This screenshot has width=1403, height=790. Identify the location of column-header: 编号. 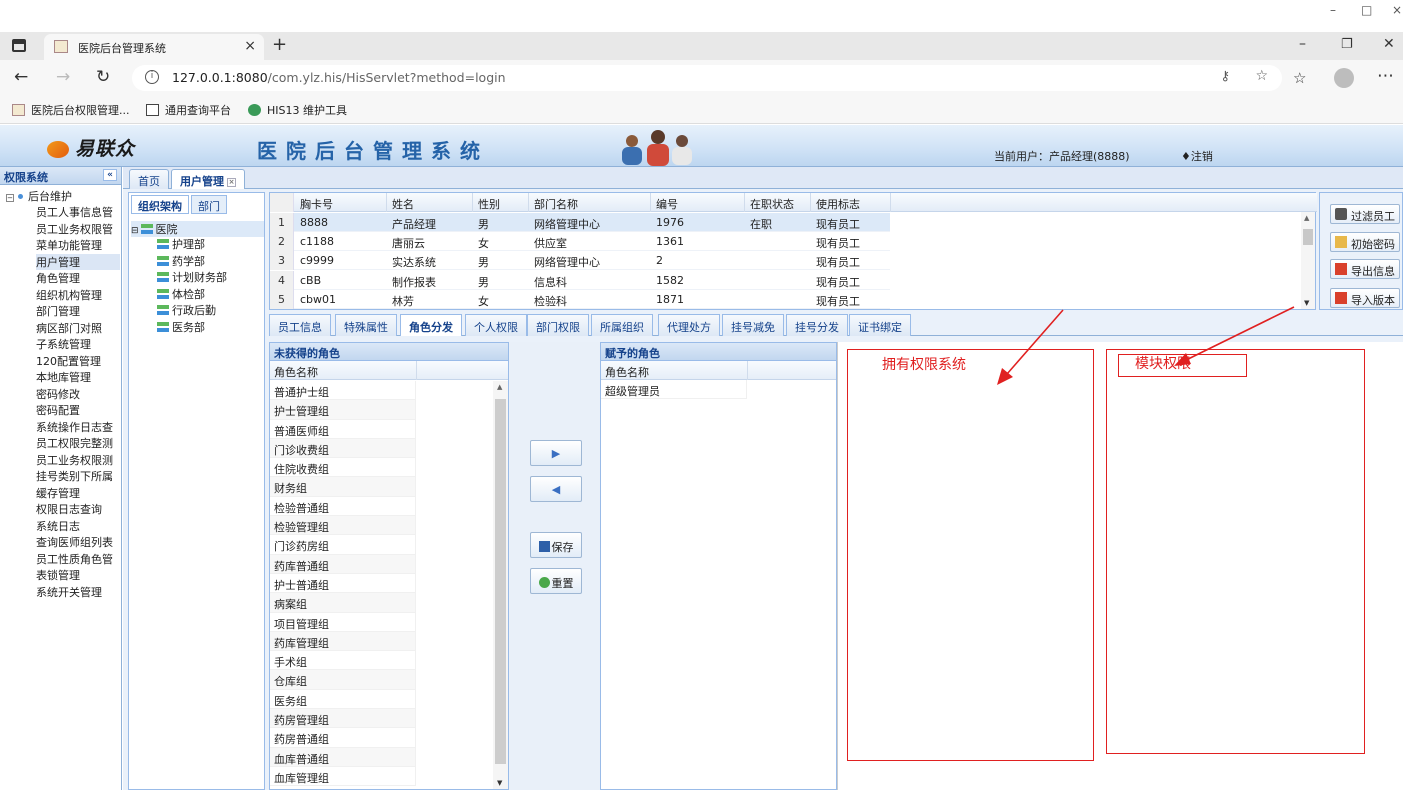
(667, 204).